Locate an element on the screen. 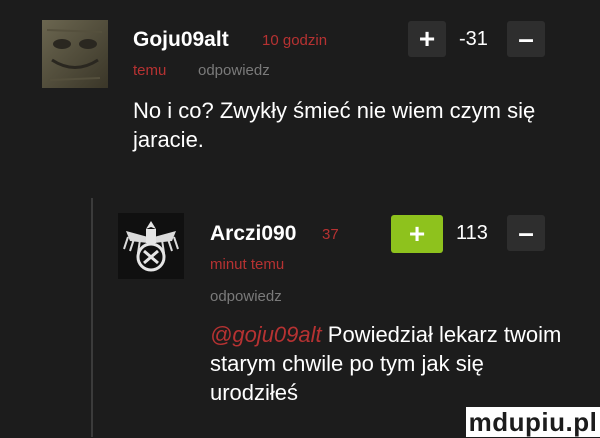 The height and width of the screenshot is (438, 600). comment2-minus-button: – is located at coordinates (526, 233).